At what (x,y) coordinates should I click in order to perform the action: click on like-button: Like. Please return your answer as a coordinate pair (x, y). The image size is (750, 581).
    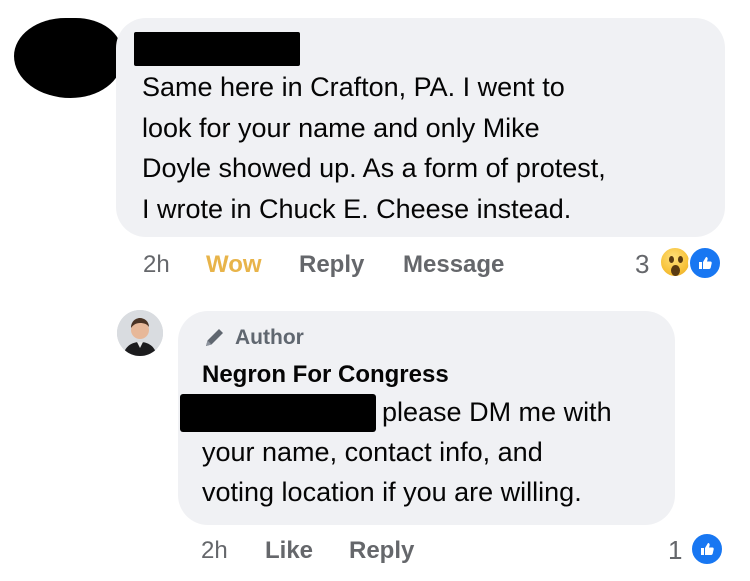
    Looking at the image, I should click on (289, 551).